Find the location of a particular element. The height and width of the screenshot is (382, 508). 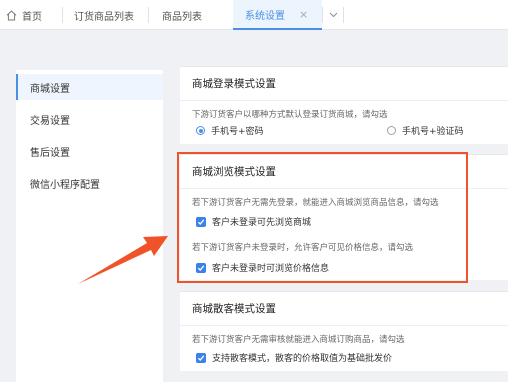

tab-system-settings-label: 系统设置 is located at coordinates (265, 16).